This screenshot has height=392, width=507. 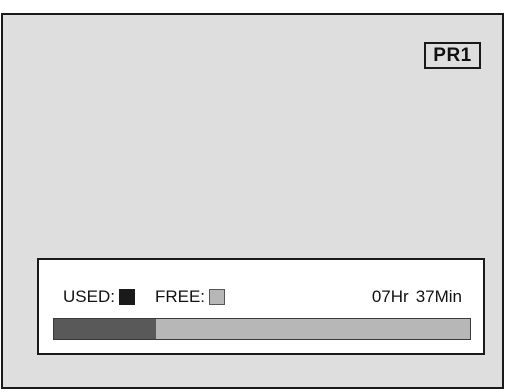 What do you see at coordinates (126, 297) in the screenshot?
I see `used-swatch-icon` at bounding box center [126, 297].